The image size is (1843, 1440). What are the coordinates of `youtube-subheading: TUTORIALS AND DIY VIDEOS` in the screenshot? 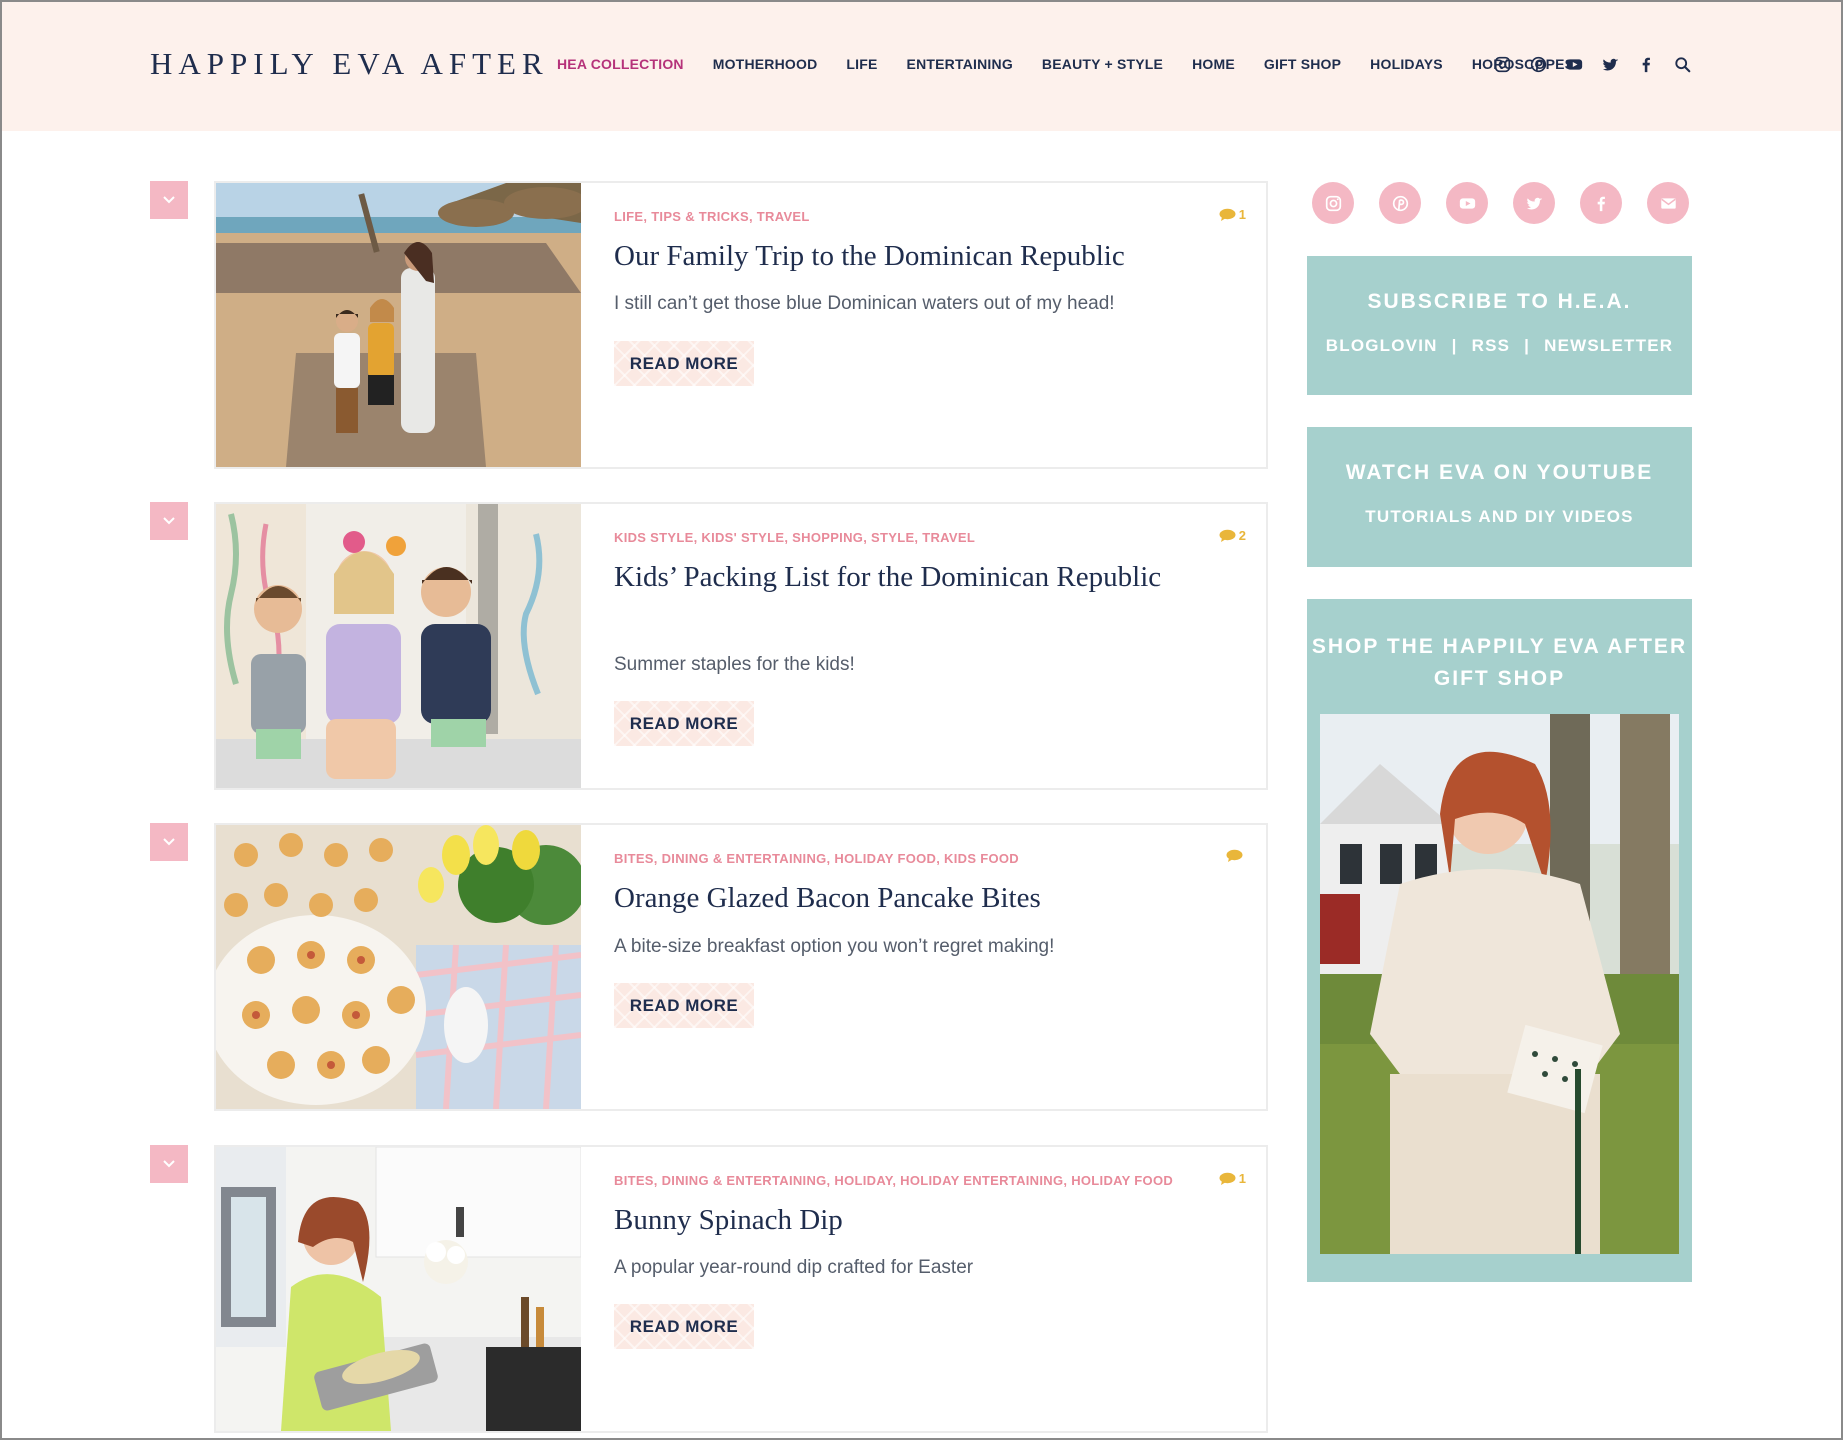 It's located at (1499, 516).